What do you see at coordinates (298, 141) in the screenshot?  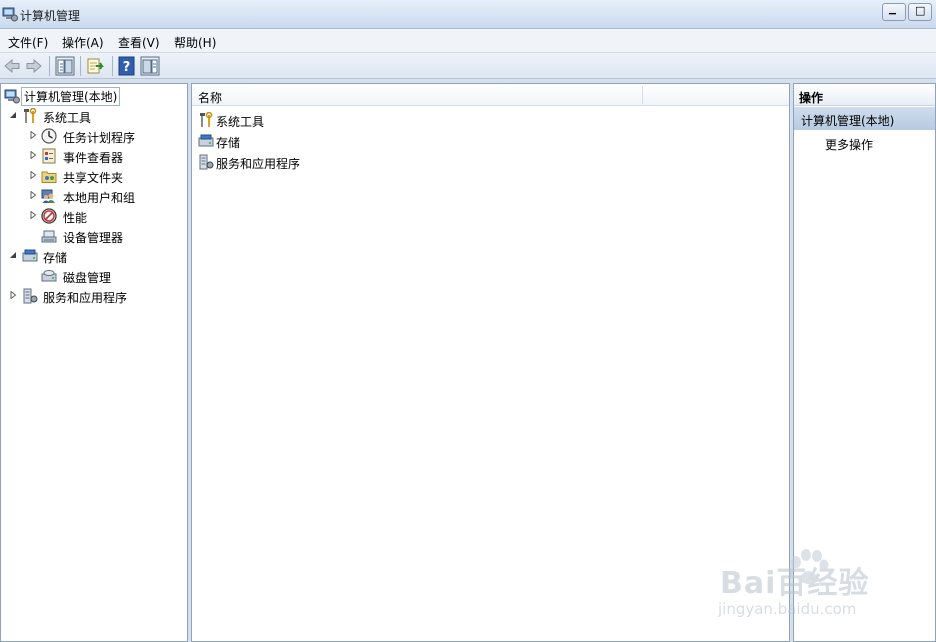 I see `list-item-storage: 存储` at bounding box center [298, 141].